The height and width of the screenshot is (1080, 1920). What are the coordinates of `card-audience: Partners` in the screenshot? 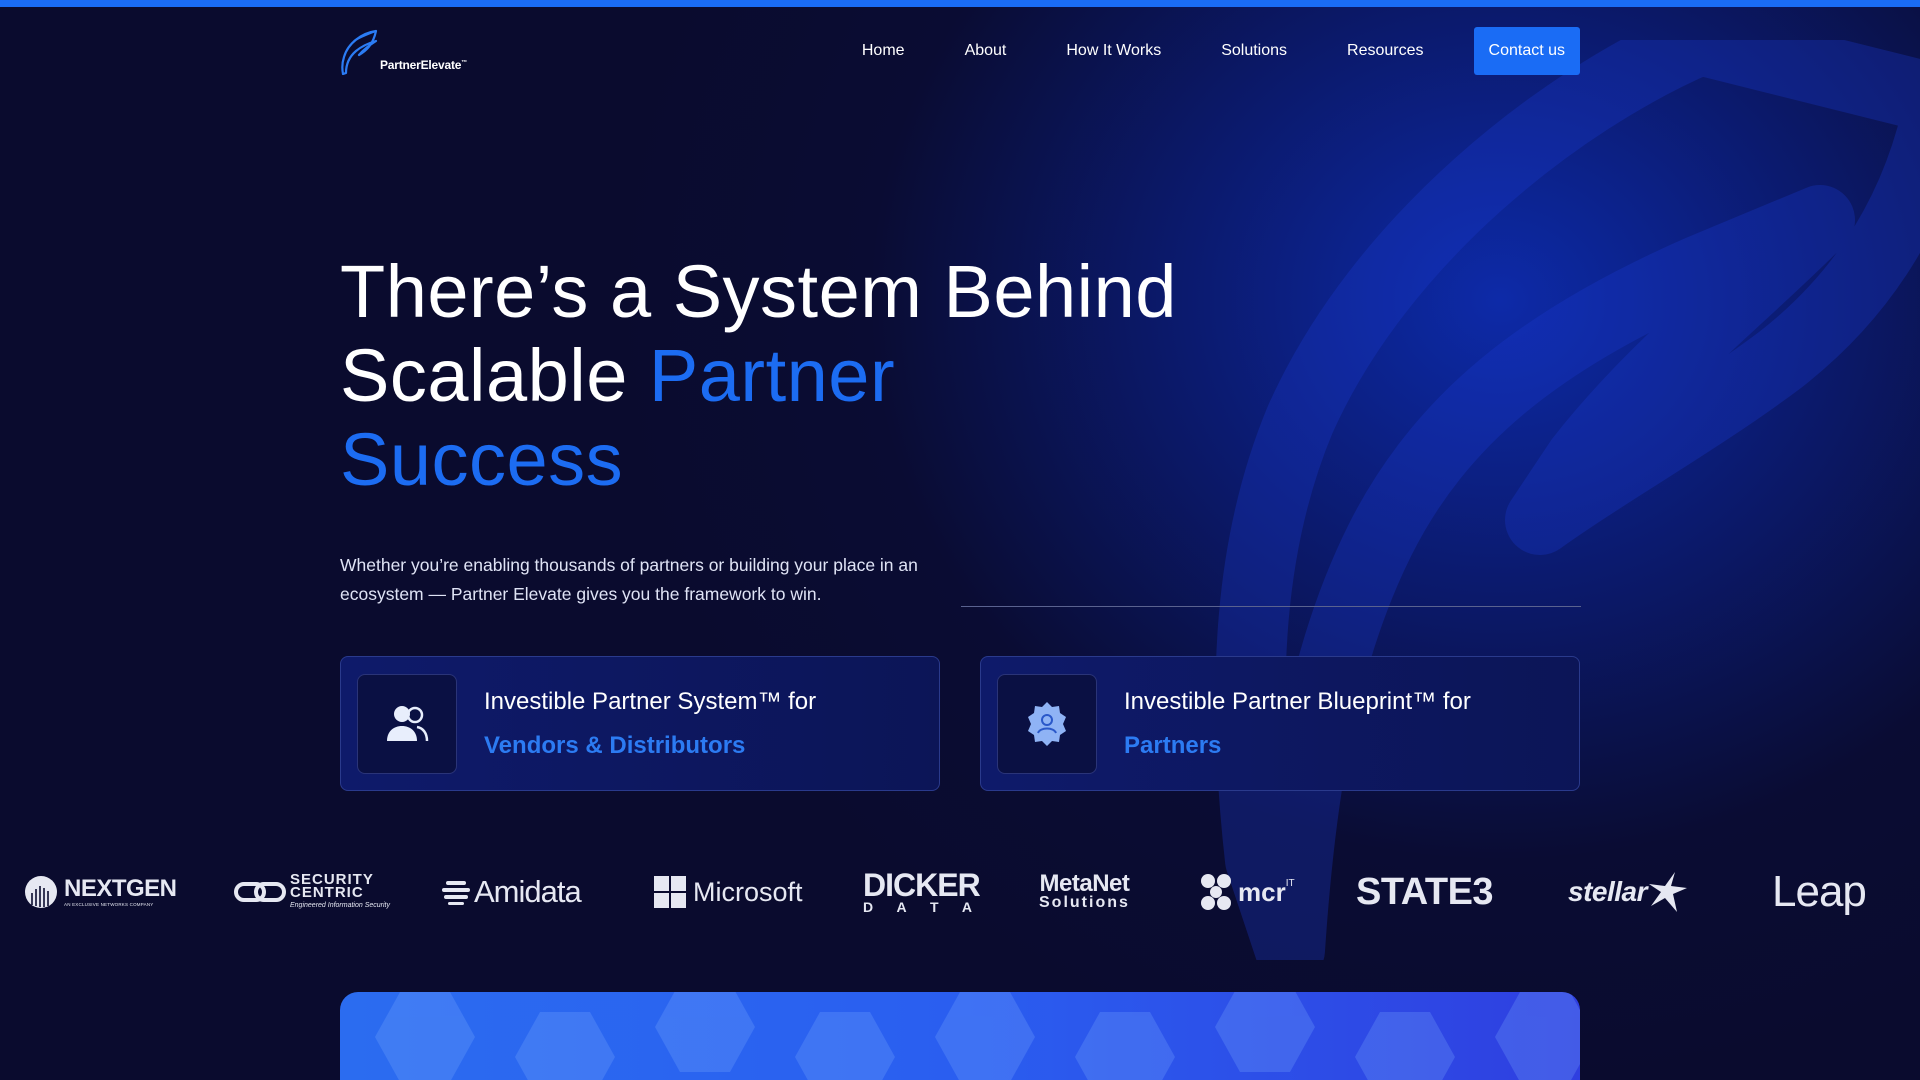 It's located at (1297, 746).